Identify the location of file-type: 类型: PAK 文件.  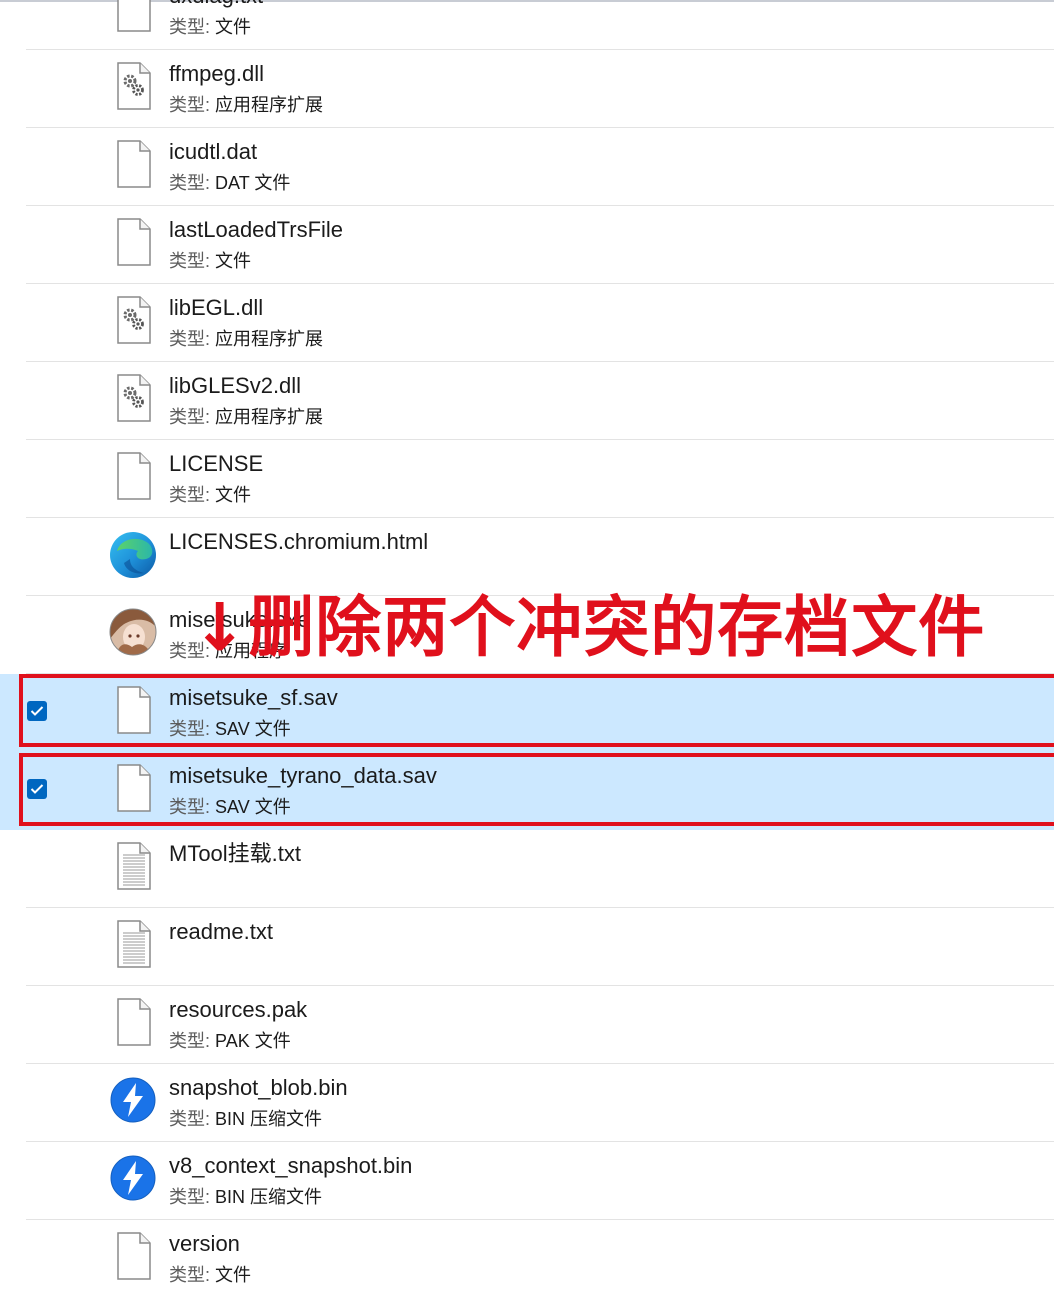
(230, 1041).